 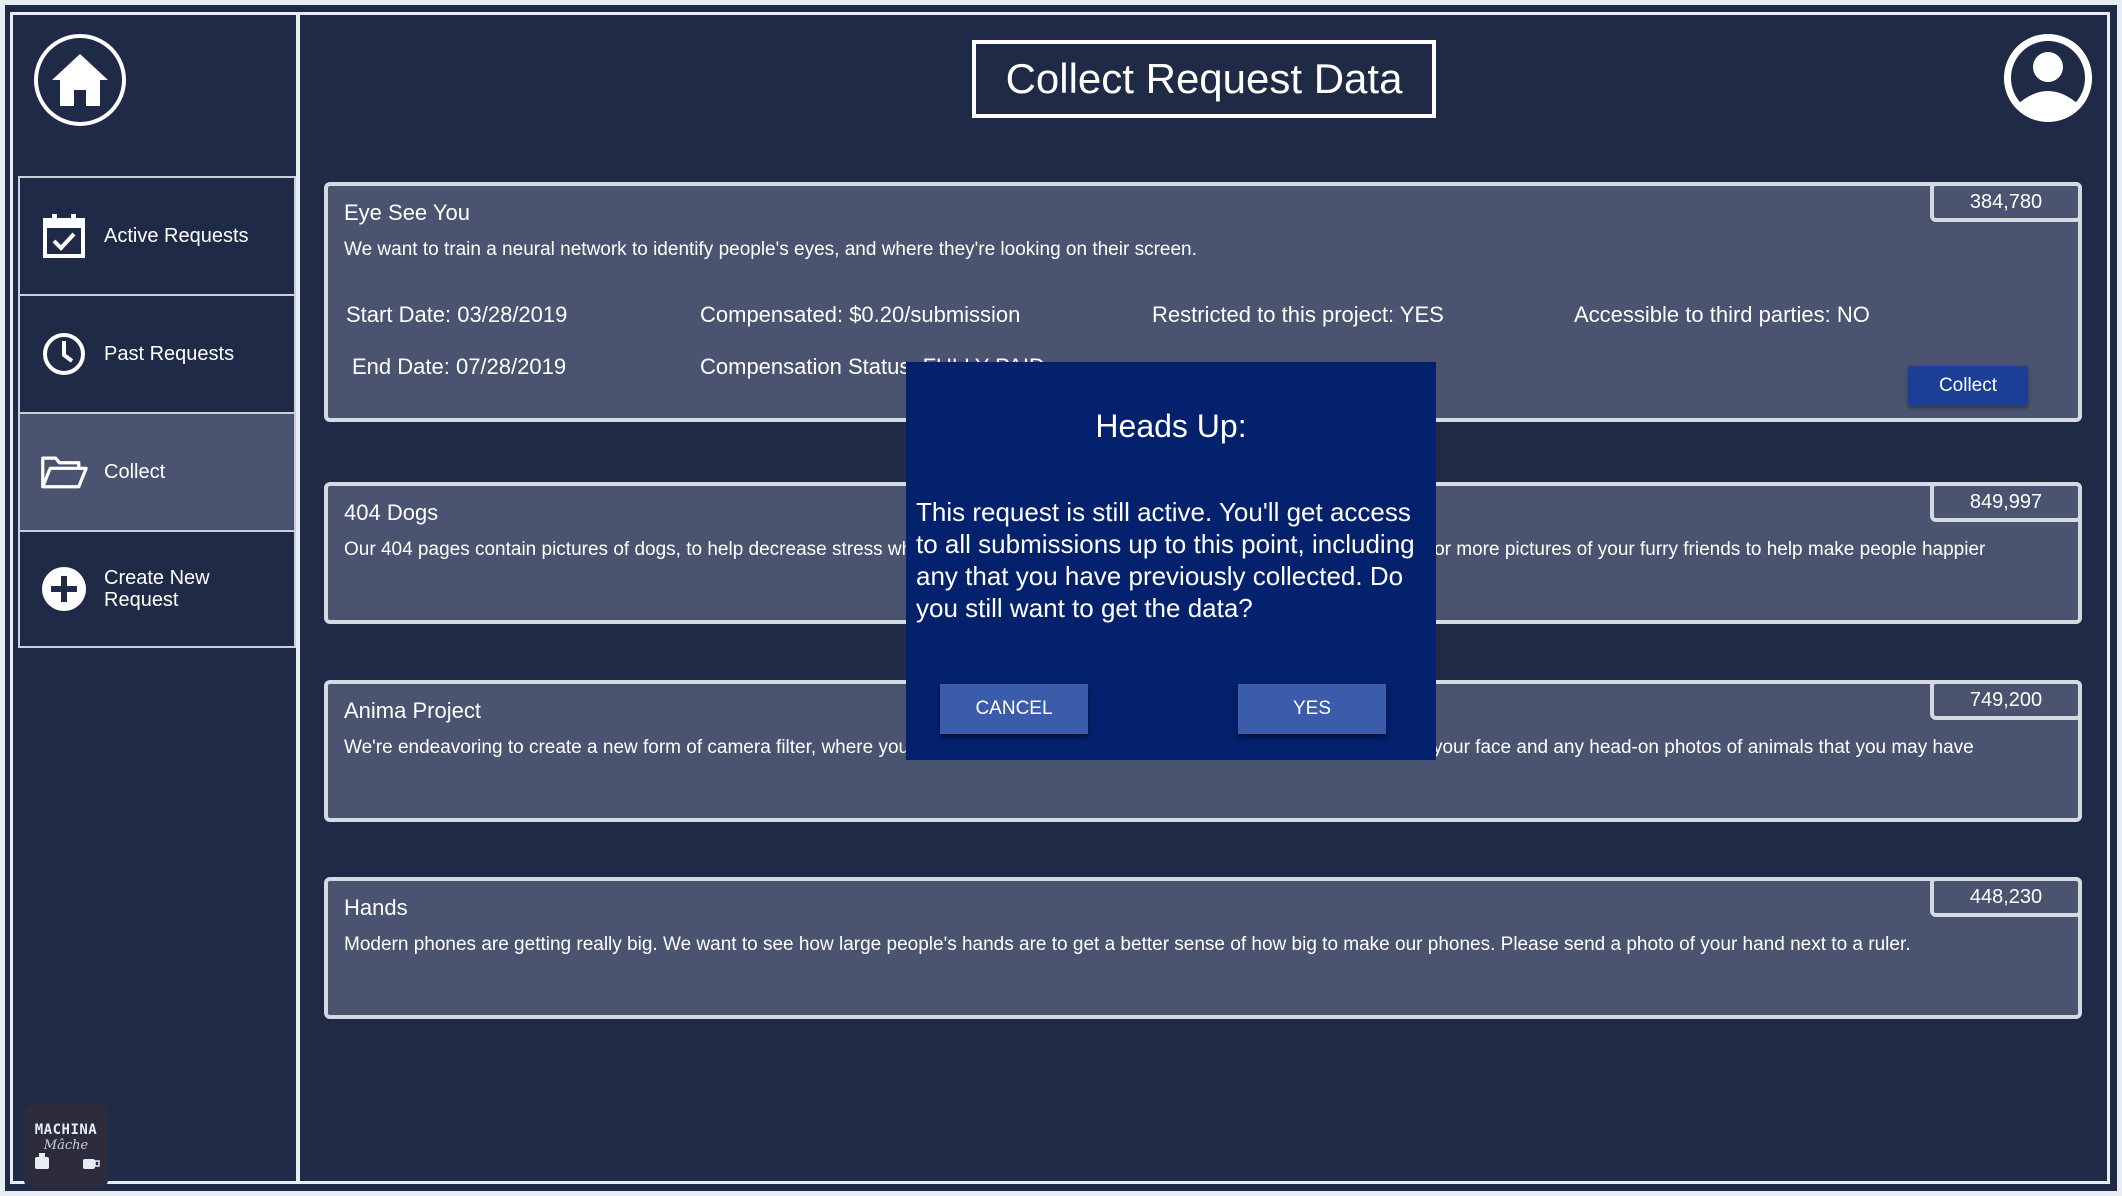 I want to click on sidebar-item-active-requests: Active Requests, so click(x=157, y=235).